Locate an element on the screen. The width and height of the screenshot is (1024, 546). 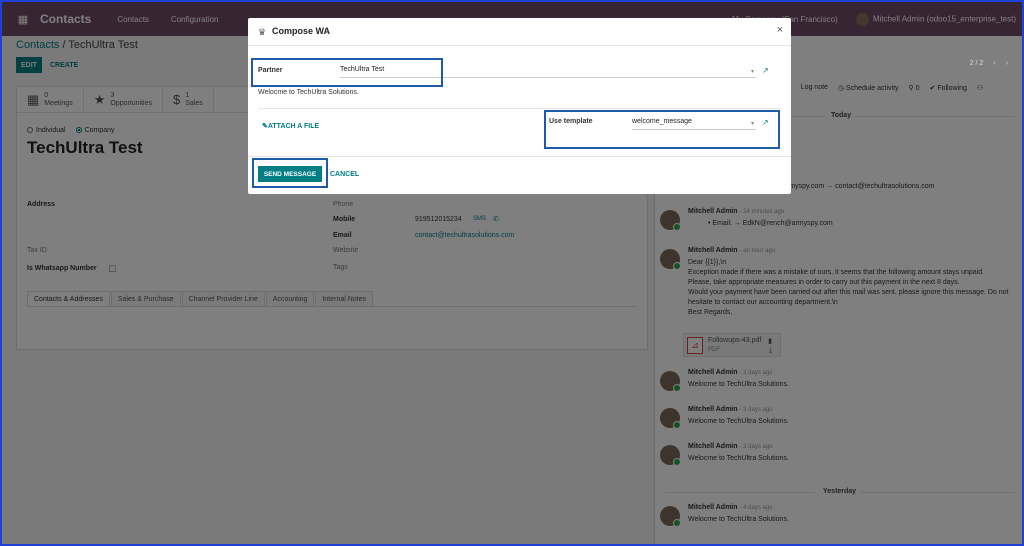
message-body-field: Welocme to TechUltra Solutions. is located at coordinates (308, 92).